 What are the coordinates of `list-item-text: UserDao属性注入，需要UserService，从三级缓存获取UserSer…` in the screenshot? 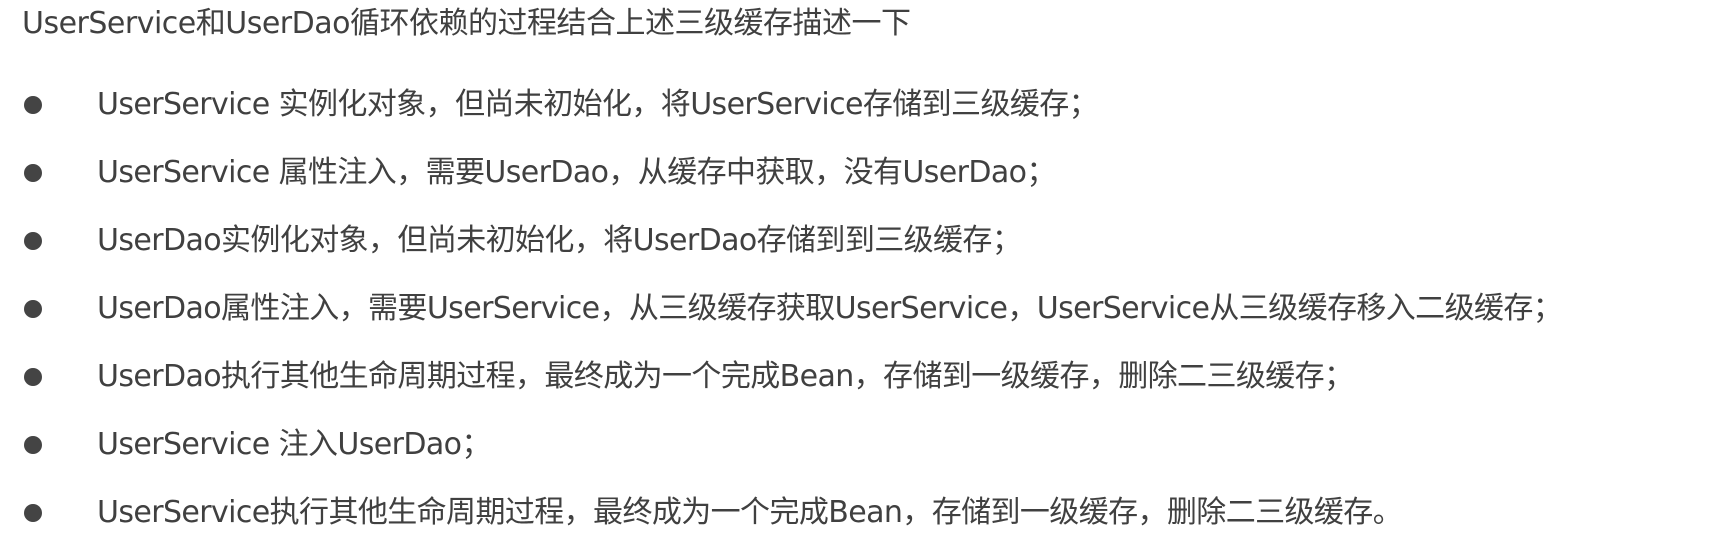 It's located at (830, 308).